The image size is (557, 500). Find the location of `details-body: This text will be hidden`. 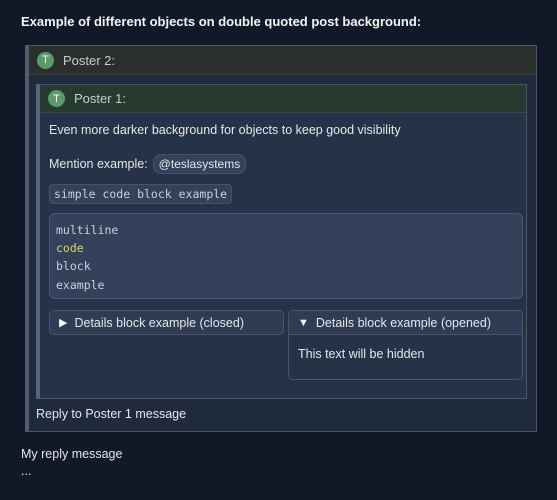

details-body: This text will be hidden is located at coordinates (361, 354).